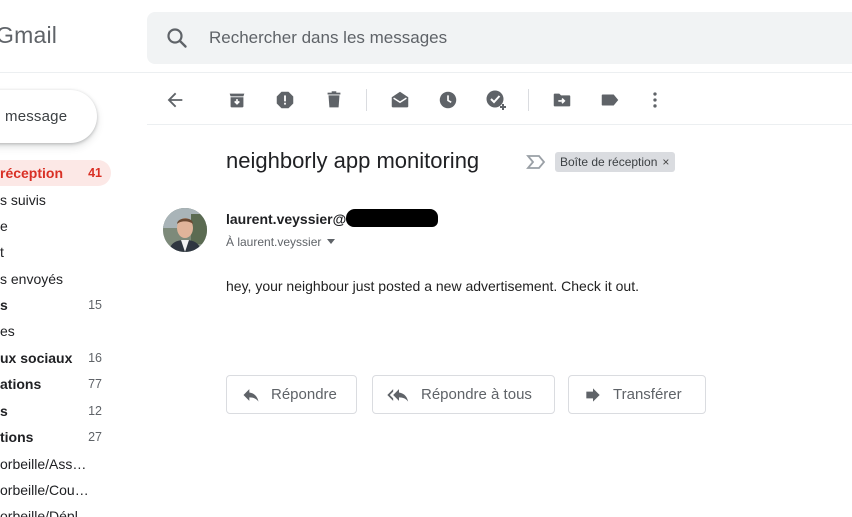  What do you see at coordinates (665, 162) in the screenshot?
I see `remove-label-icon: ×` at bounding box center [665, 162].